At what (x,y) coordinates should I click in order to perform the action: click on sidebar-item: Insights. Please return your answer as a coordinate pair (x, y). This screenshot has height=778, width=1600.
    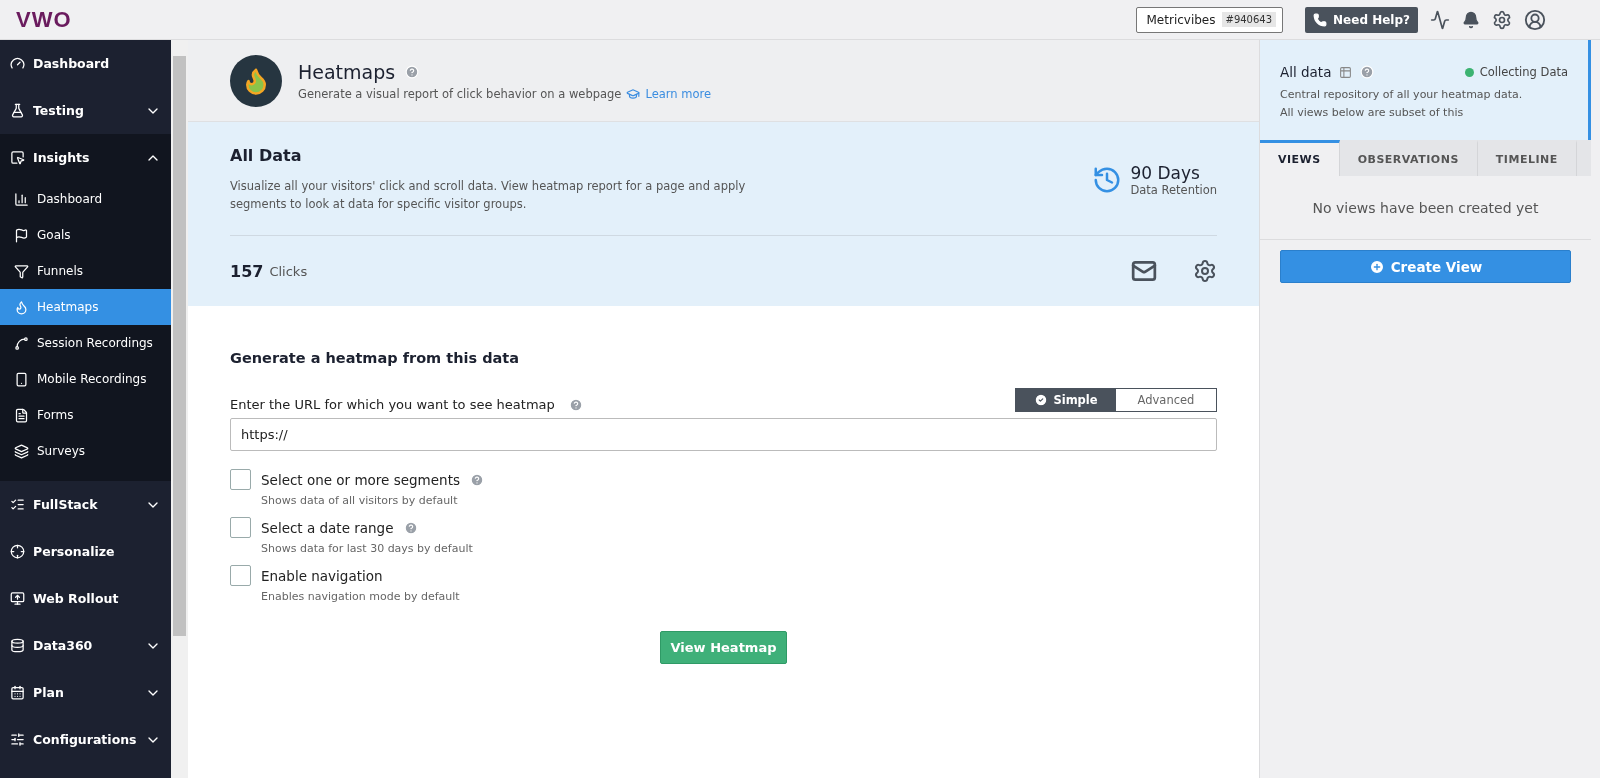
    Looking at the image, I should click on (85, 157).